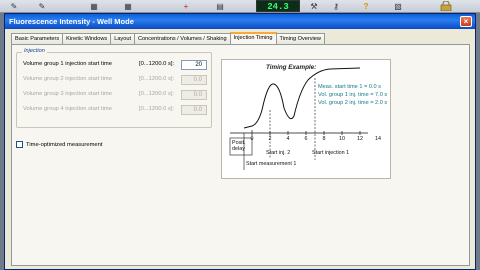 Image resolution: width=480 pixels, height=270 pixels. Describe the element at coordinates (182, 38) in the screenshot. I see `tab-concentrations: Concentrations / Volumes / Shaking` at that location.